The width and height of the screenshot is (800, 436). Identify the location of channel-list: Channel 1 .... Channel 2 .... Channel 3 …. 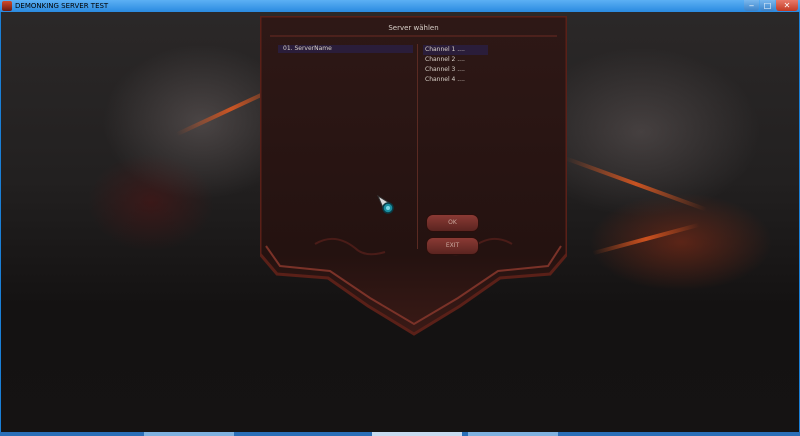
(455, 65).